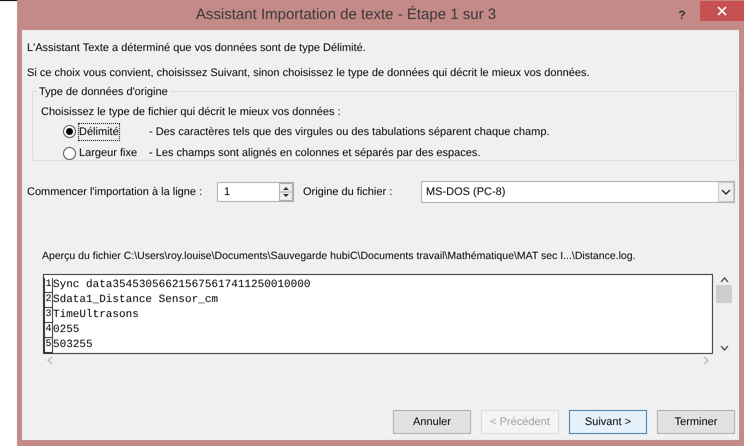 The height and width of the screenshot is (446, 744). What do you see at coordinates (48, 315) in the screenshot?
I see `line-number: 3` at bounding box center [48, 315].